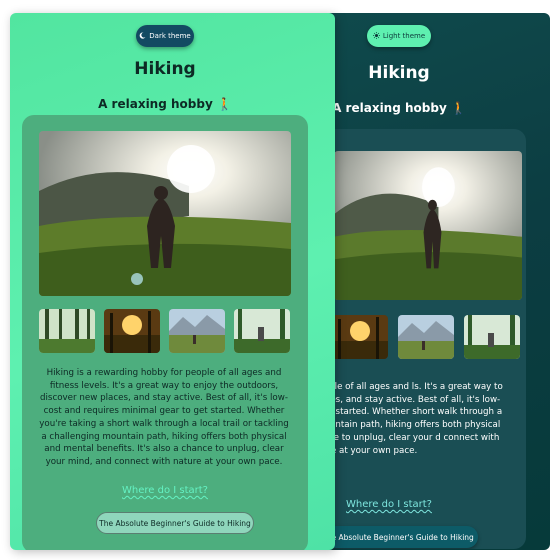 The width and height of the screenshot is (560, 560). I want to click on page-title: Hiking, so click(165, 69).